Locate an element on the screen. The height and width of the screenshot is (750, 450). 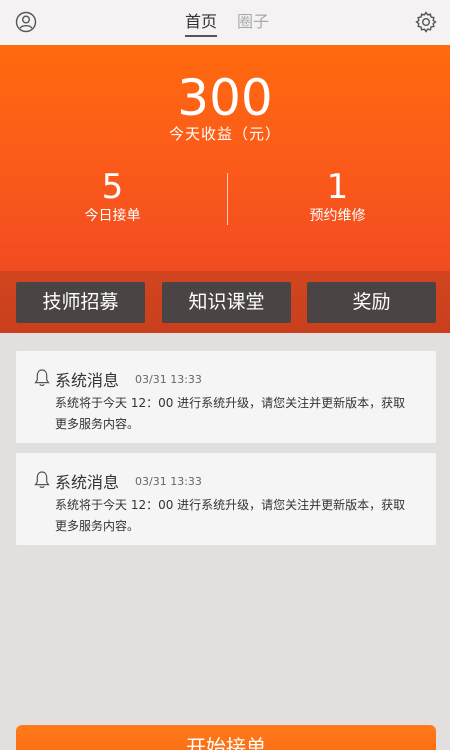
start-orders-button: 开始接单 is located at coordinates (226, 737).